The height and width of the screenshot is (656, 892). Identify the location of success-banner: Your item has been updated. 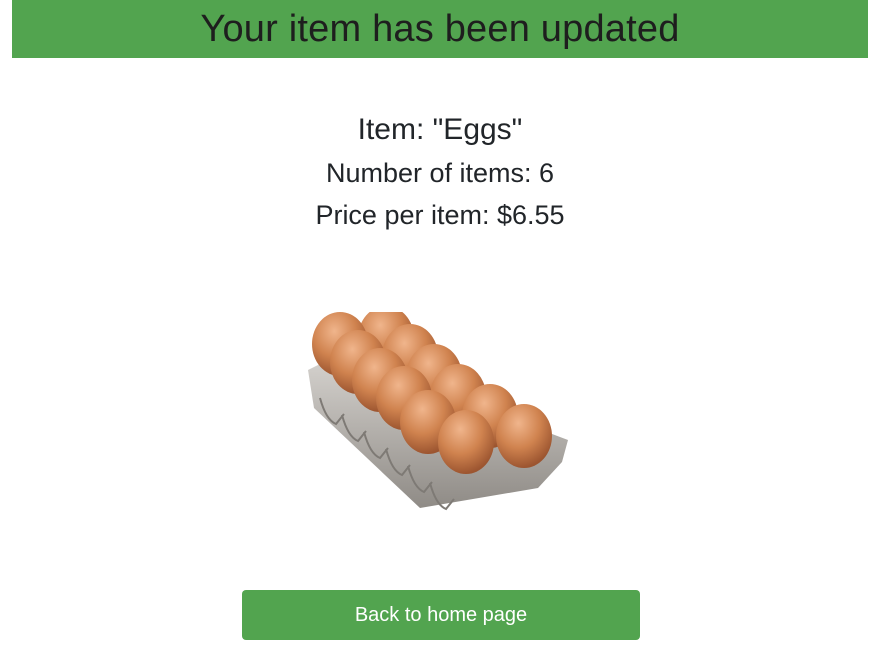
(440, 29).